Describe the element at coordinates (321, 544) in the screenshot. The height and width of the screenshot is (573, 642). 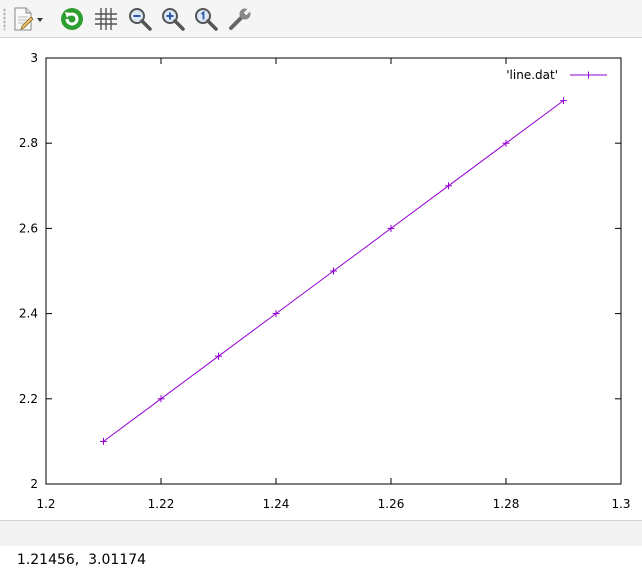
I see `status-bar: 1.21456, 3.01174` at that location.